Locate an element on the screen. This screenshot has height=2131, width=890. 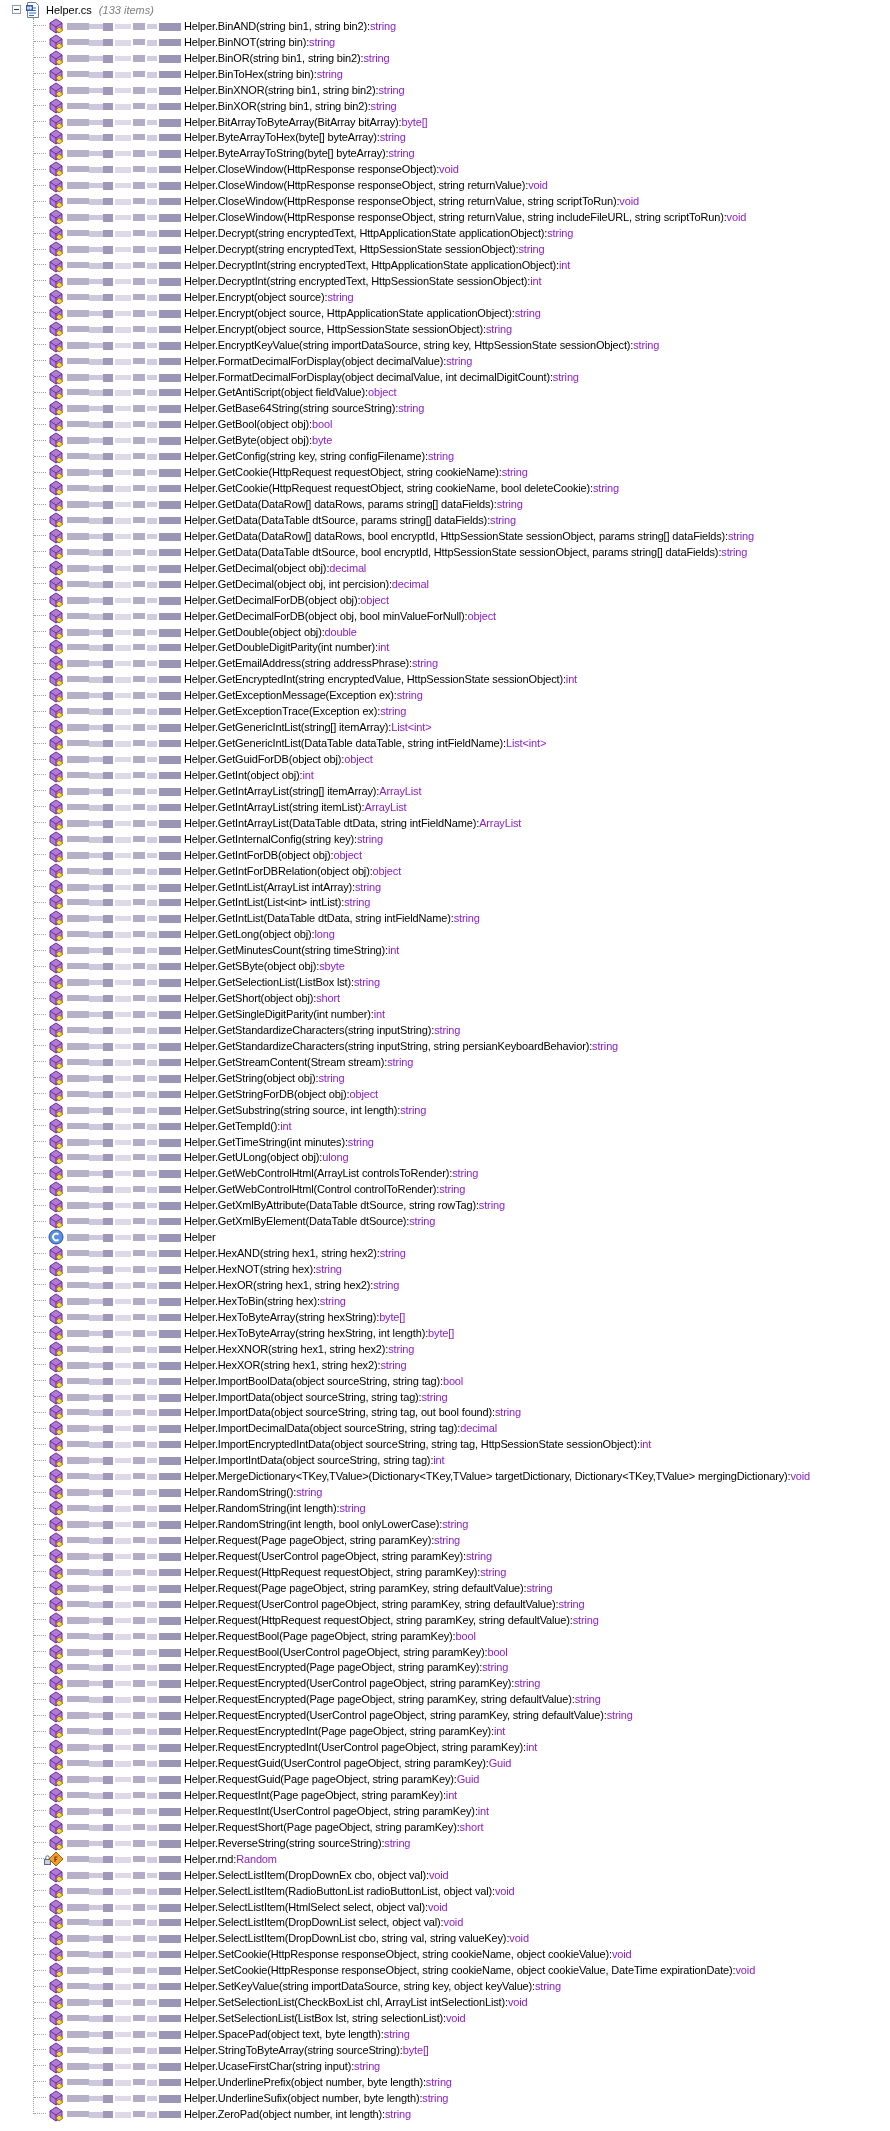
member-label: Helper.Encrypt(object source):string is located at coordinates (269, 296).